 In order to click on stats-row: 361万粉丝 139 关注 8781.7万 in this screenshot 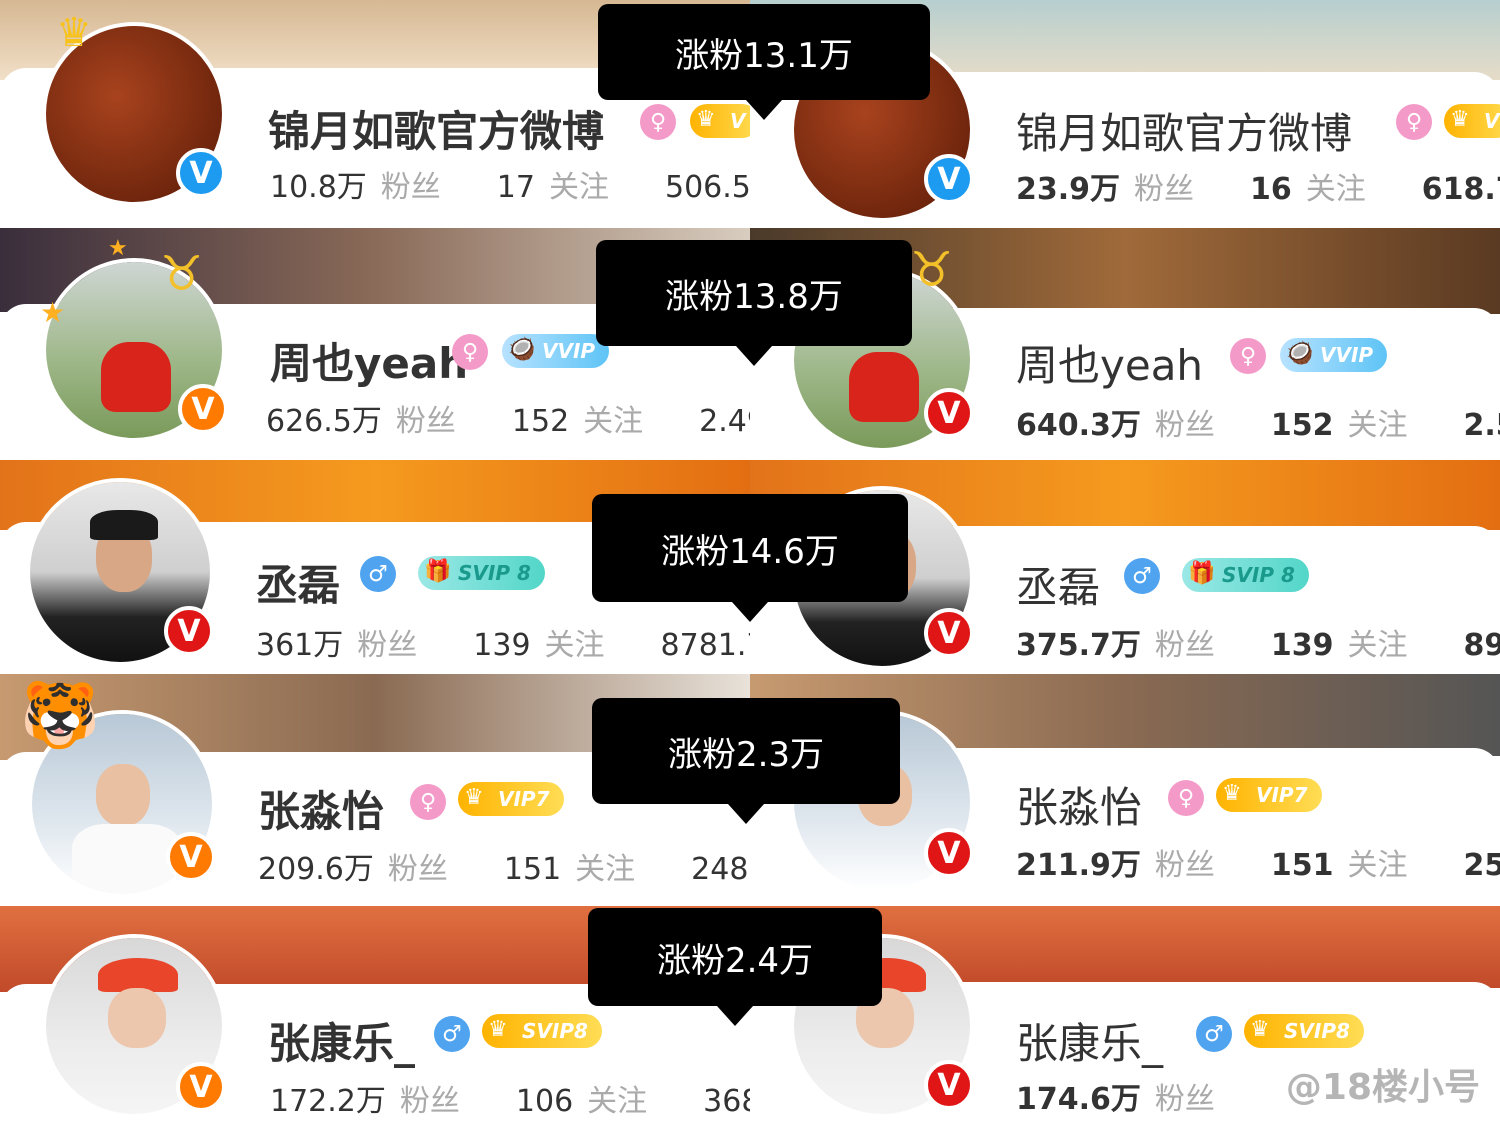, I will do `click(503, 642)`.